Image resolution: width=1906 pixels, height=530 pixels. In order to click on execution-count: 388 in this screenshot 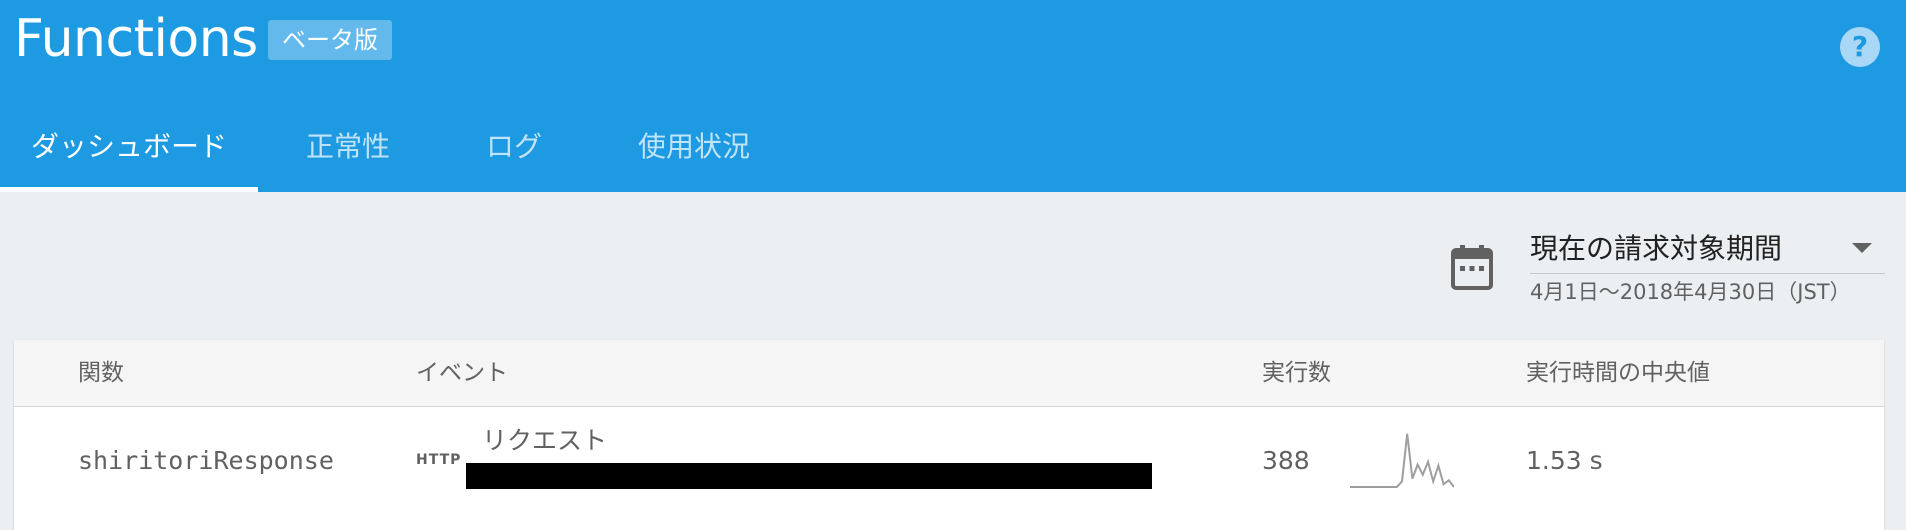, I will do `click(1286, 460)`.